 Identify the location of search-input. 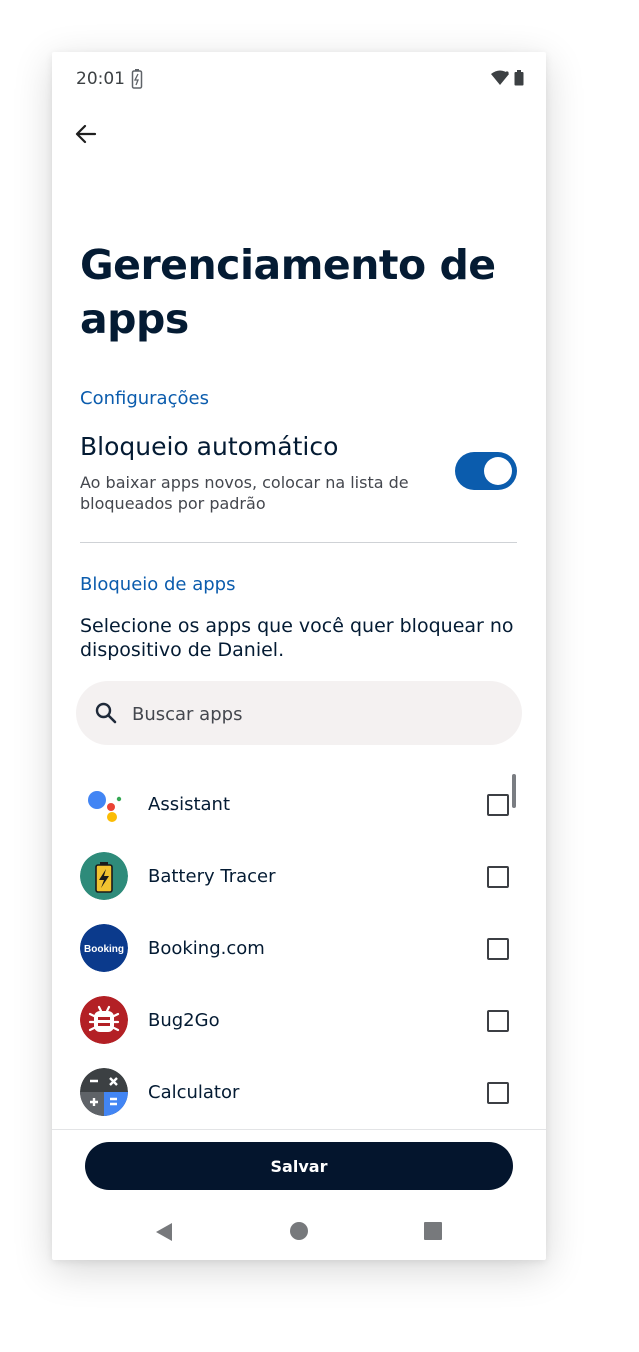
(312, 714).